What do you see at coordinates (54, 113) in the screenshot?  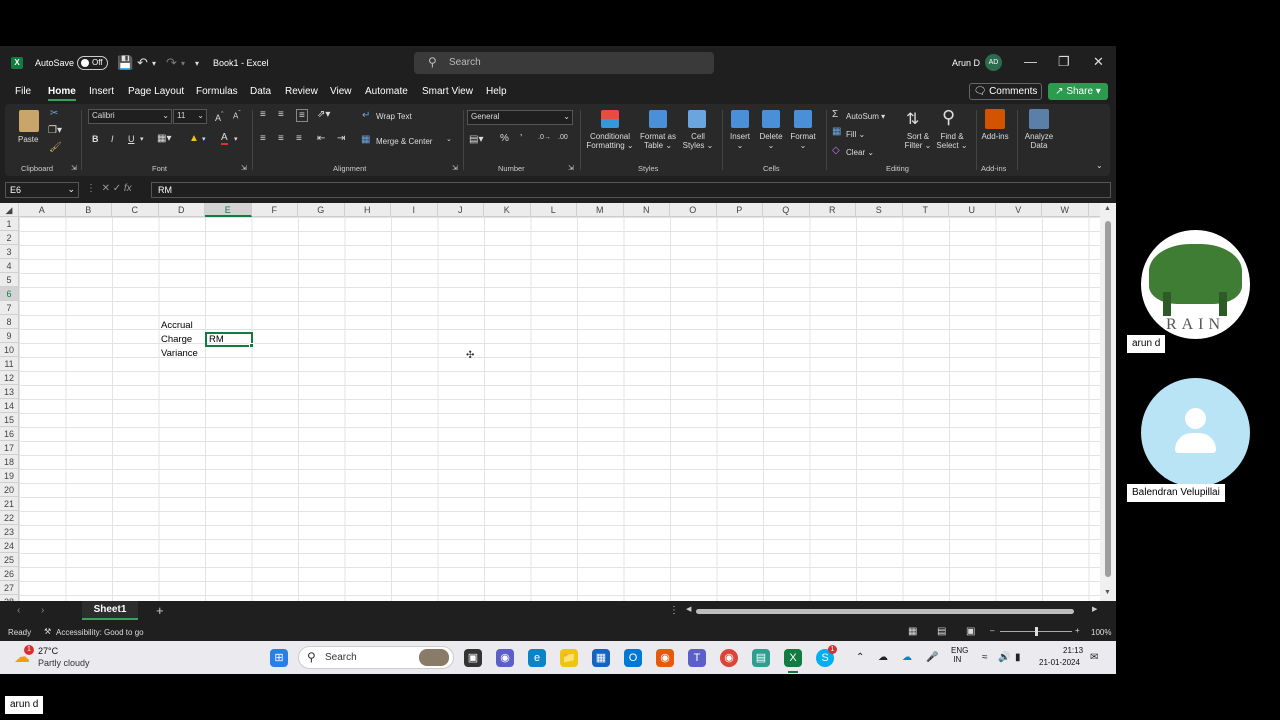 I see `cut-icon: ✂` at bounding box center [54, 113].